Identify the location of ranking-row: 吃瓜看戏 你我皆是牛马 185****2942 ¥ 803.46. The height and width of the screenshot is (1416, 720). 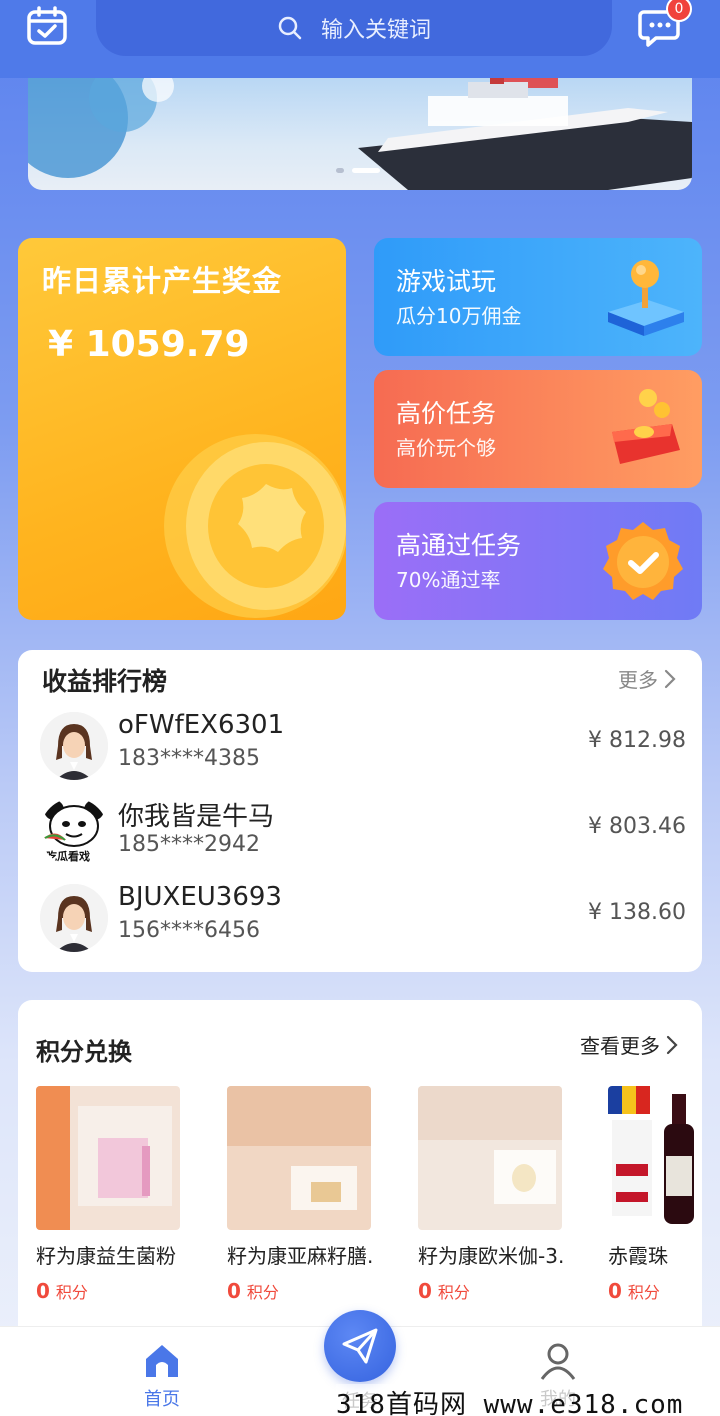
(363, 838).